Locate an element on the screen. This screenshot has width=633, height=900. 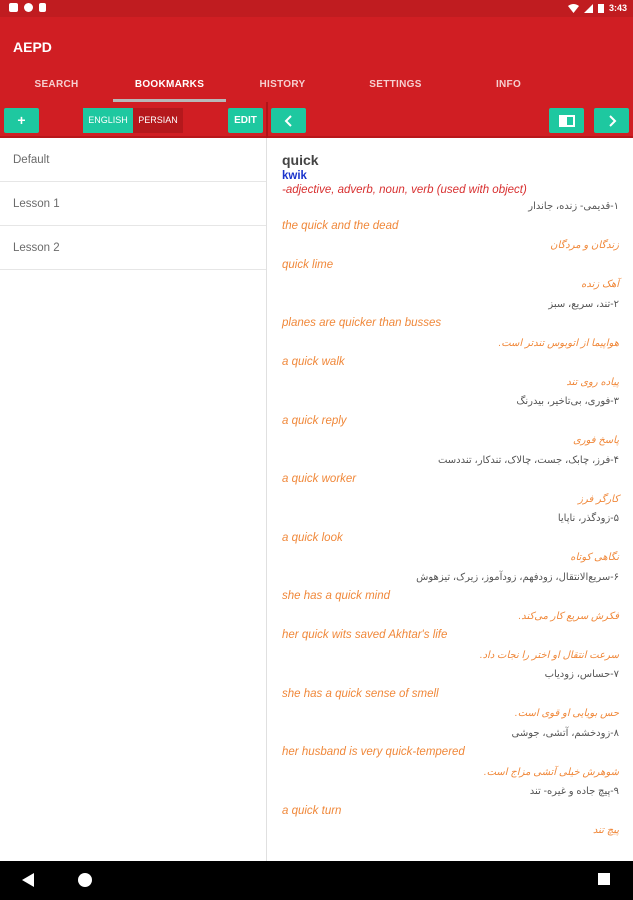
chevron-left-icon is located at coordinates (288, 121).